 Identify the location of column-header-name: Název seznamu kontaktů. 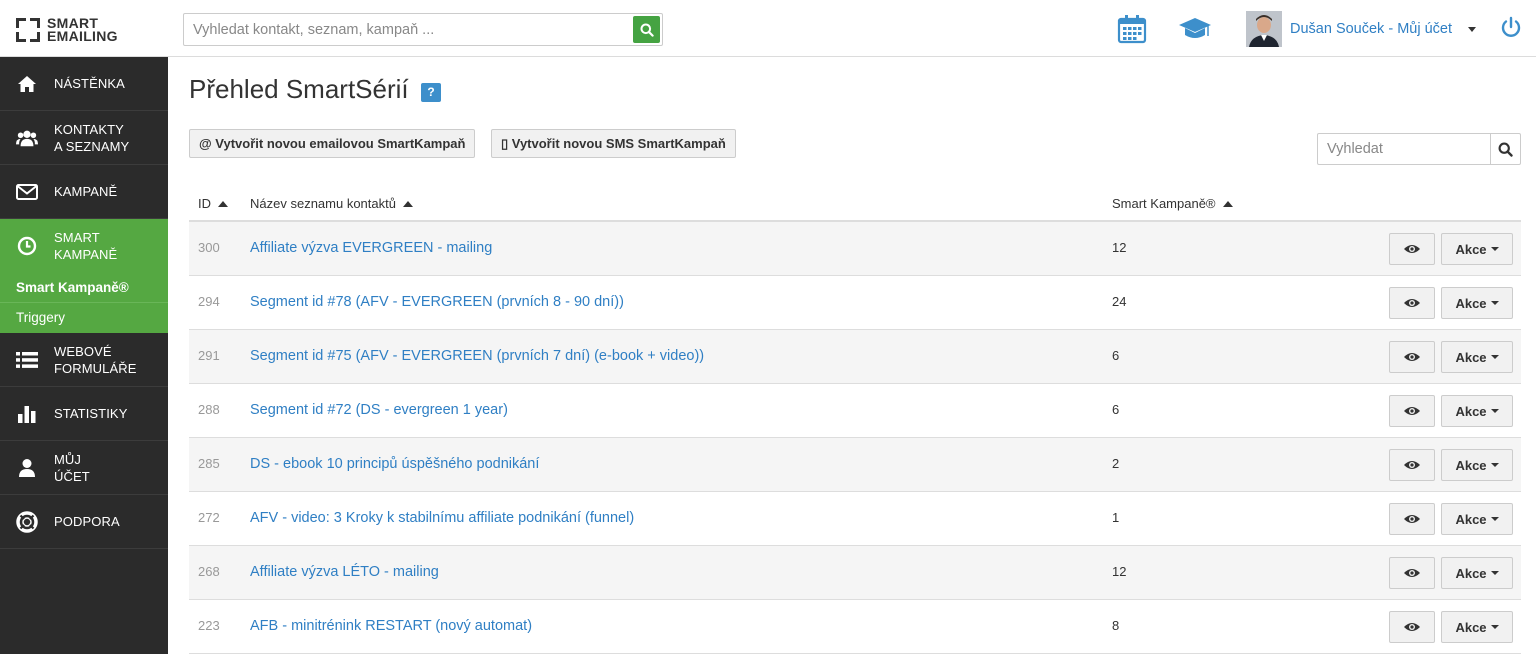
(331, 203).